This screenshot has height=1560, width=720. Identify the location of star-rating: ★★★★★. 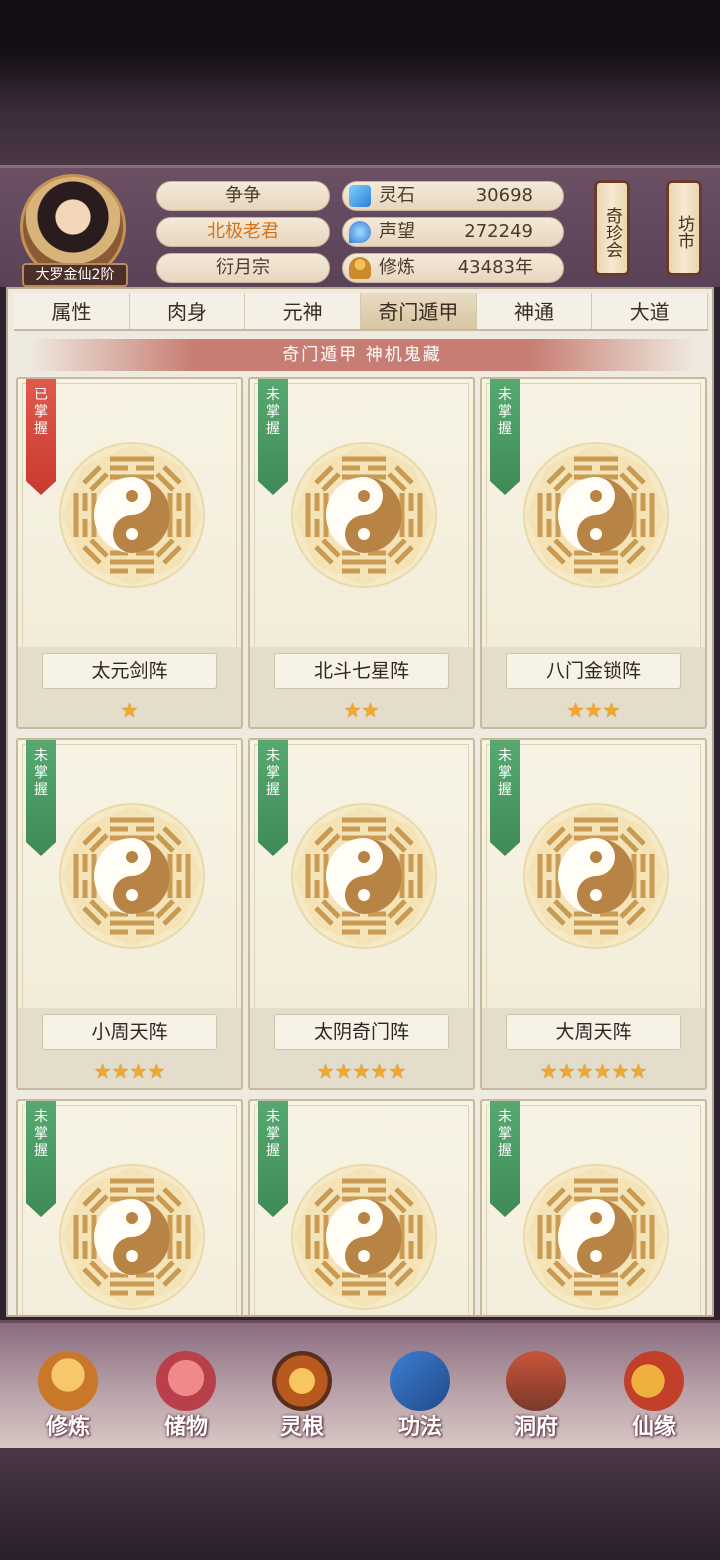
(361, 1071).